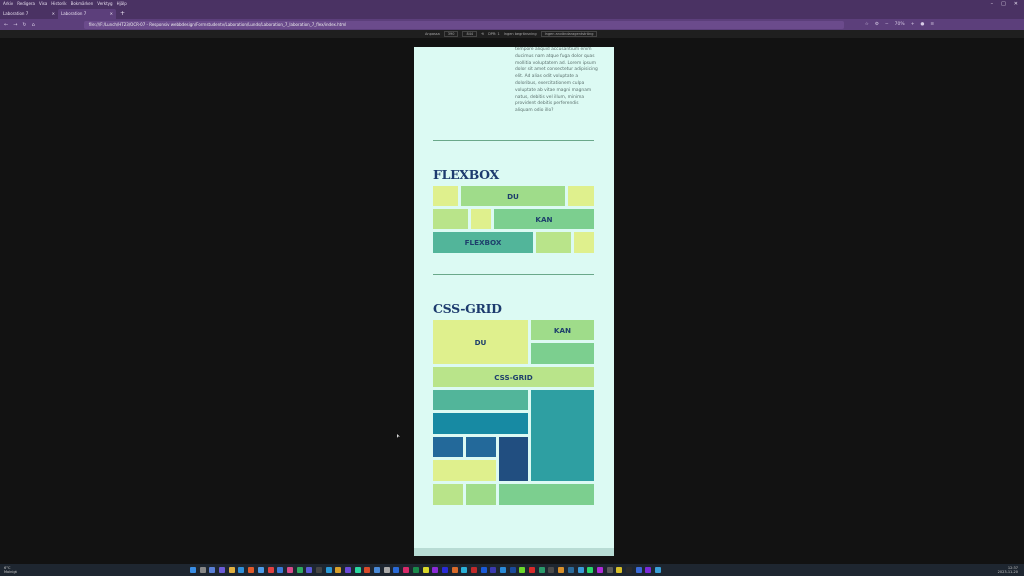 Image resolution: width=1024 pixels, height=576 pixels. I want to click on account-icon: ●, so click(922, 24).